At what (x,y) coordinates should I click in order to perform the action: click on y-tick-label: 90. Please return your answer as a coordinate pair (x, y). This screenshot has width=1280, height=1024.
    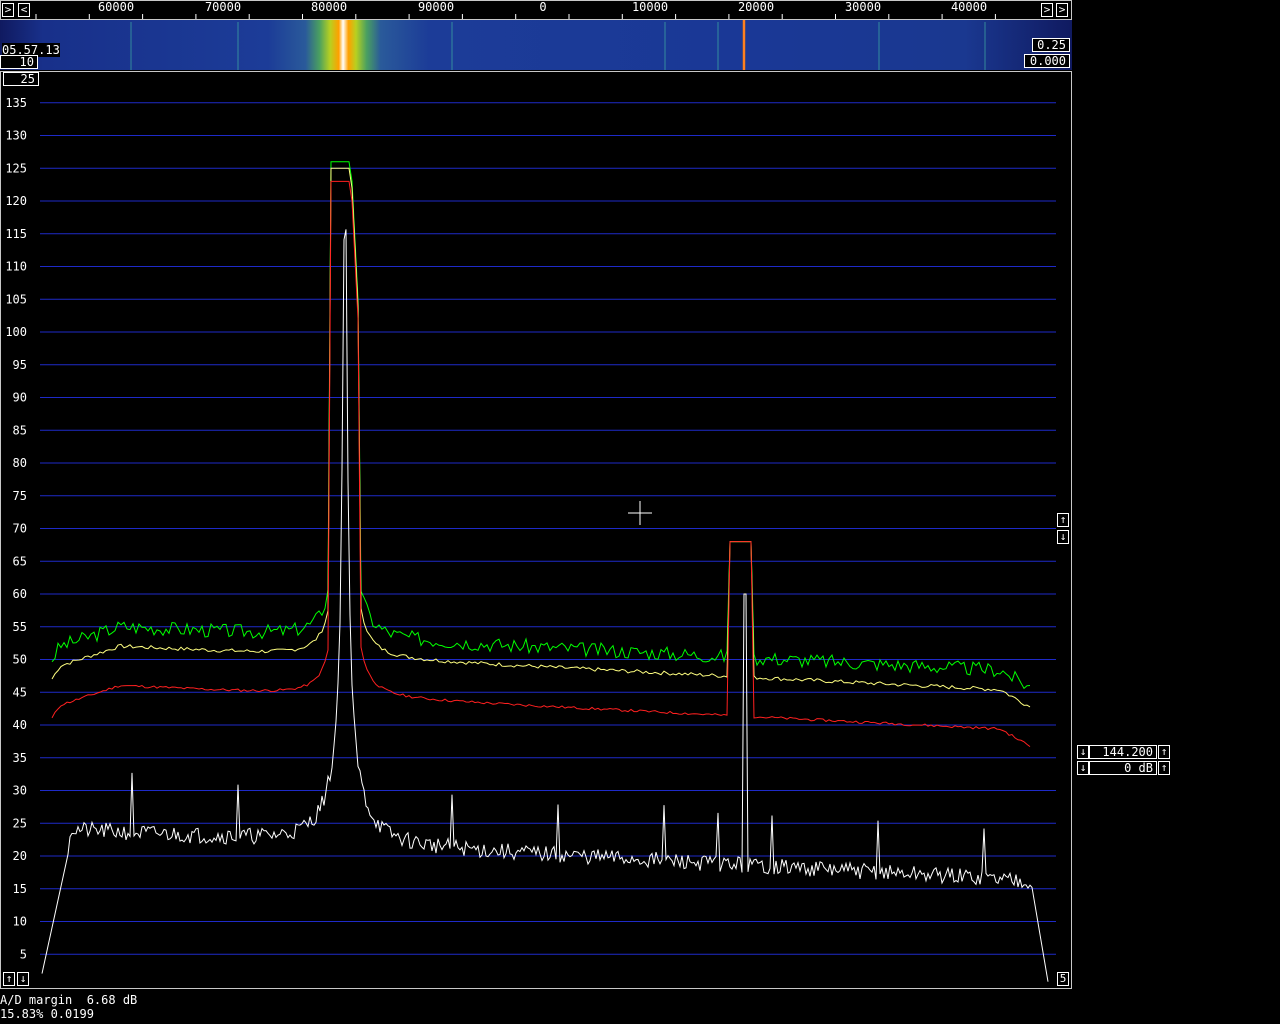
    Looking at the image, I should click on (20, 398).